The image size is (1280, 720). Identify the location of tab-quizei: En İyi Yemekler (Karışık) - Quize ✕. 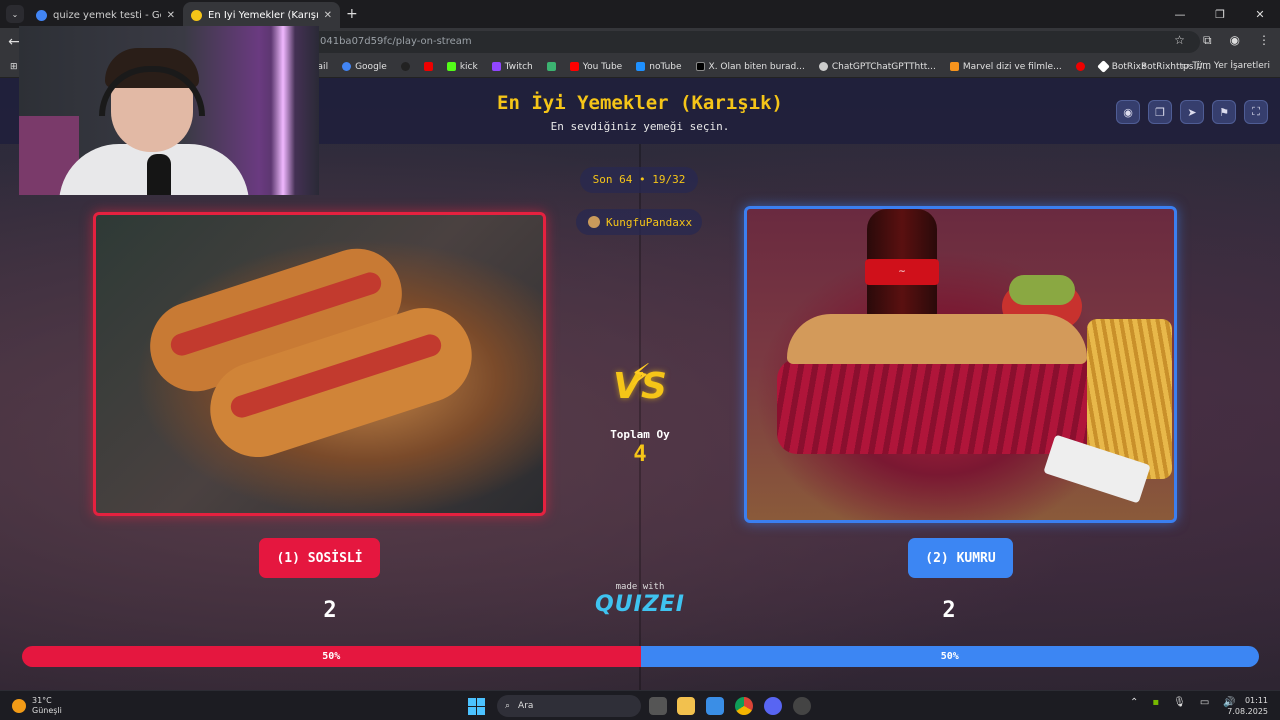
(261, 15).